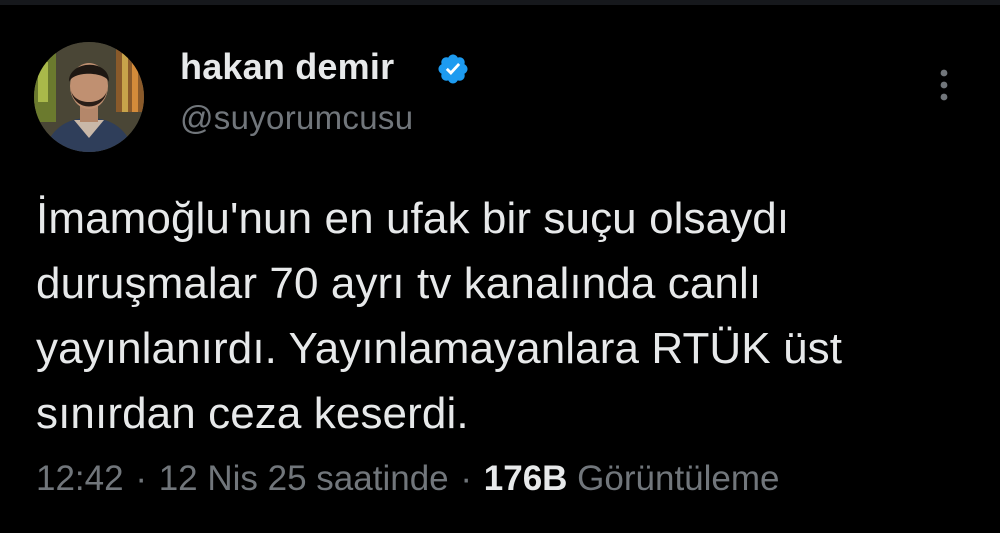 The width and height of the screenshot is (1000, 533). I want to click on profile-photo-icon, so click(89, 97).